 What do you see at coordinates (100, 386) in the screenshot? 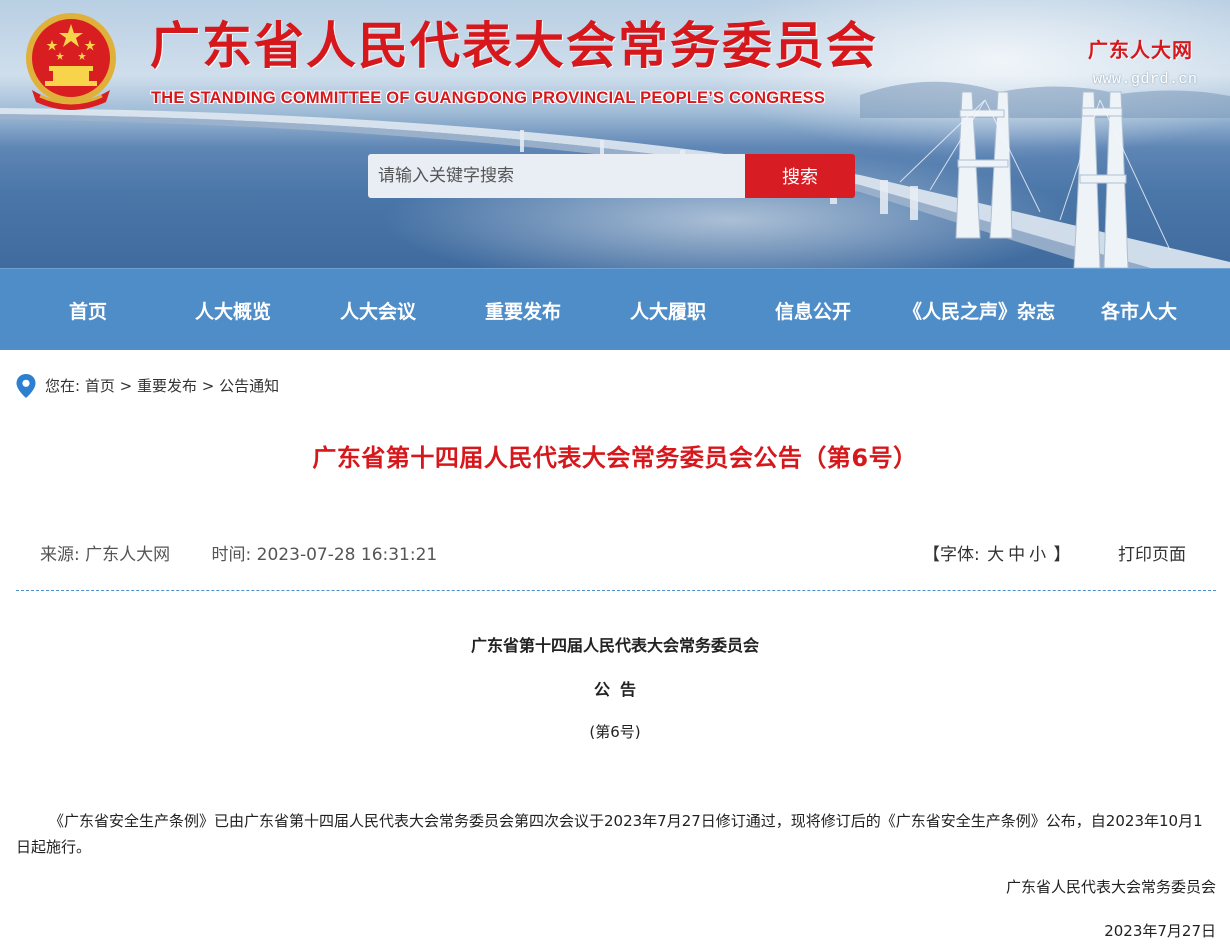
I see `breadcrumb-item-home: 首页` at bounding box center [100, 386].